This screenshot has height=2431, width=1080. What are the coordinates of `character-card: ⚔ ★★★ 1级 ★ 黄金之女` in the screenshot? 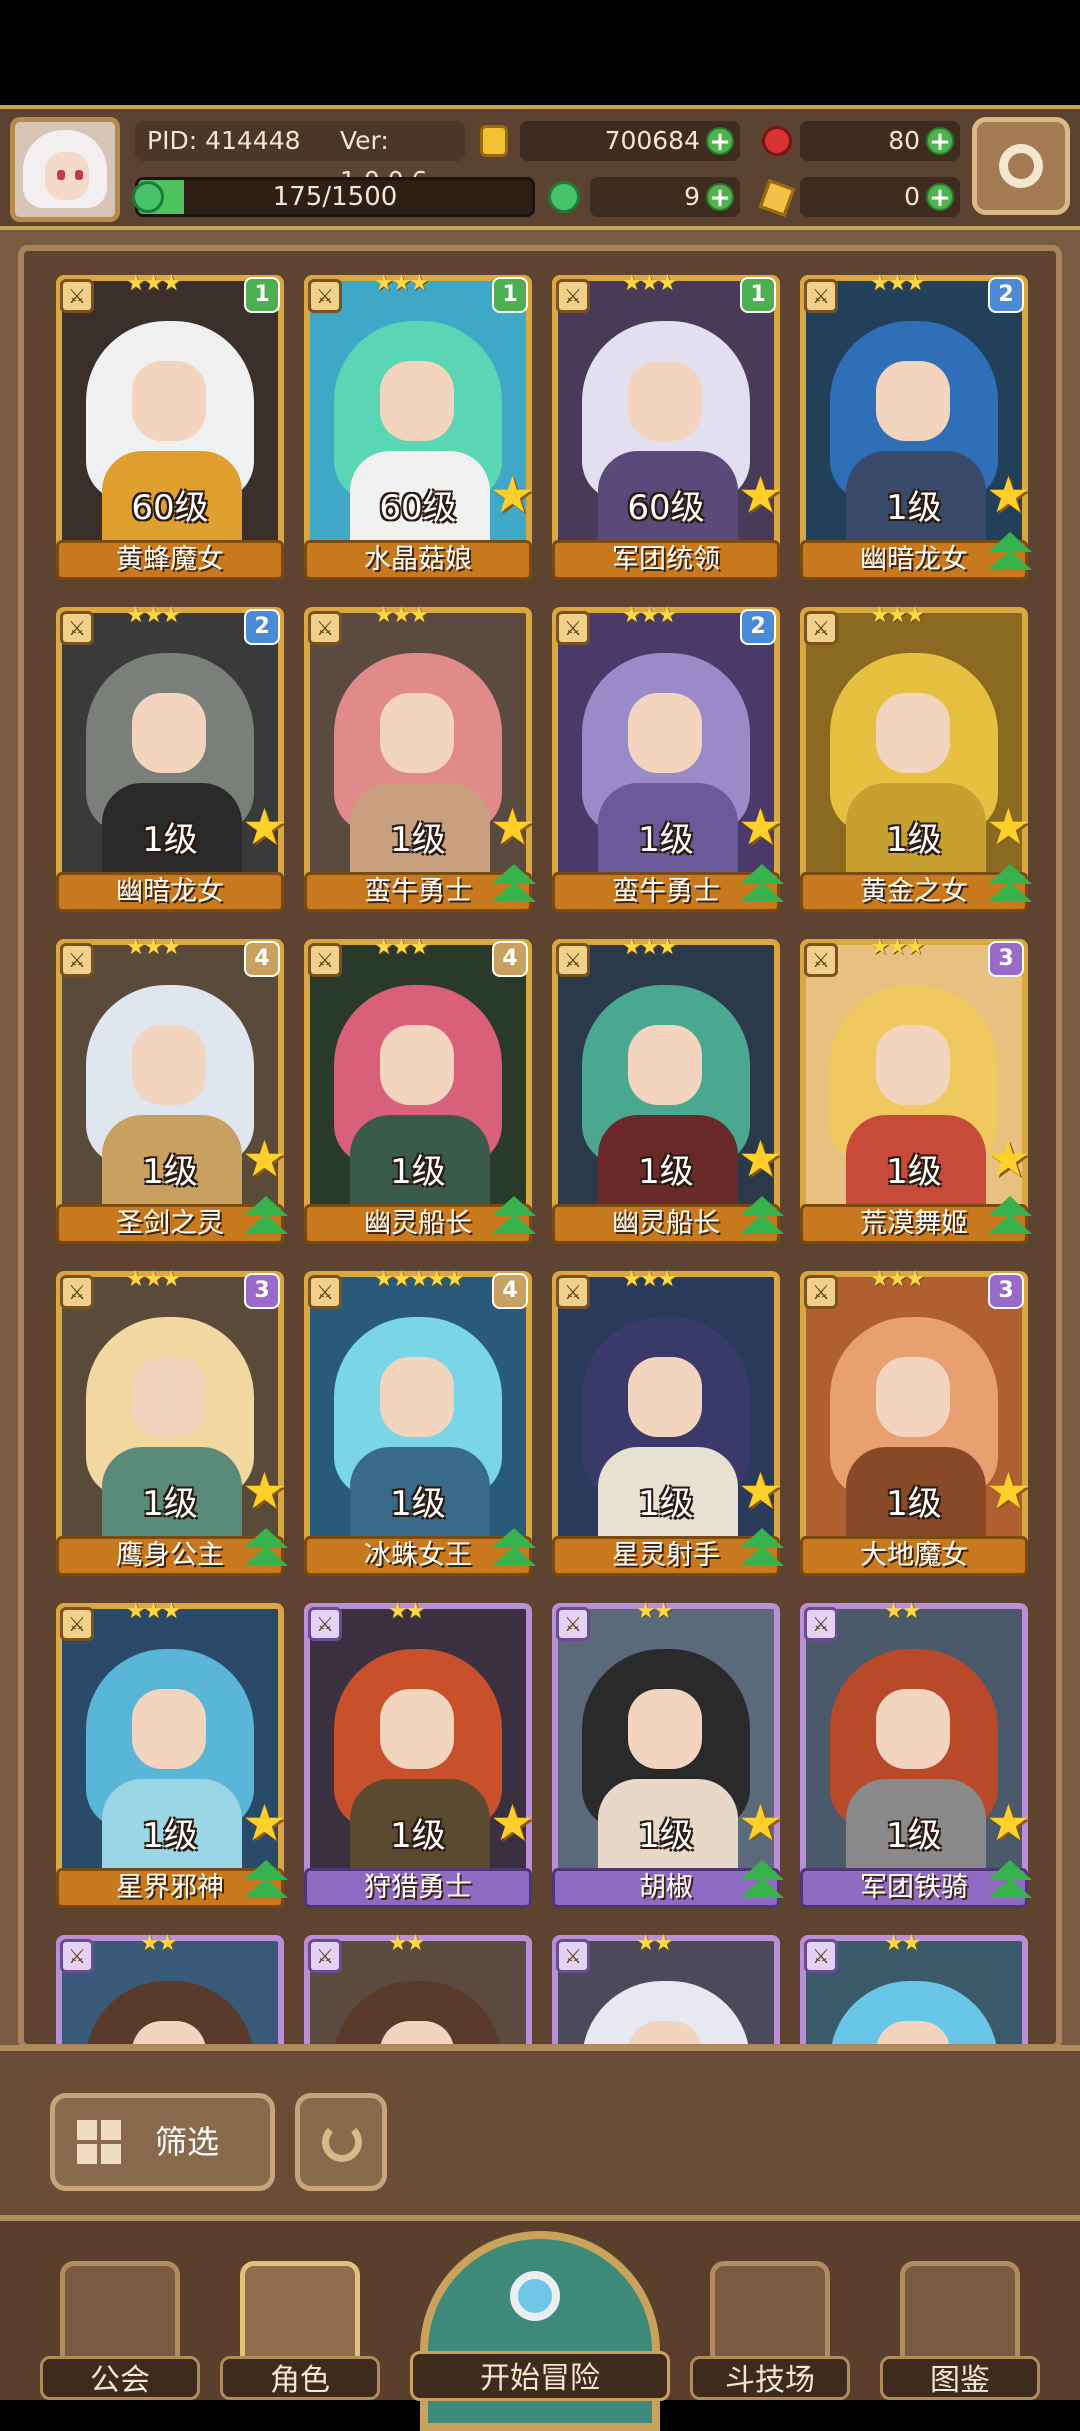 It's located at (916, 762).